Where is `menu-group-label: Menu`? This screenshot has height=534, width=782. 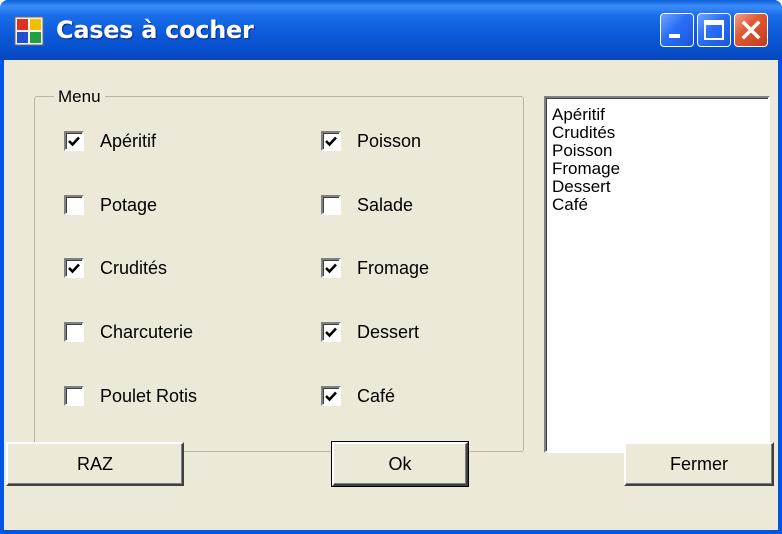
menu-group-label: Menu is located at coordinates (79, 97).